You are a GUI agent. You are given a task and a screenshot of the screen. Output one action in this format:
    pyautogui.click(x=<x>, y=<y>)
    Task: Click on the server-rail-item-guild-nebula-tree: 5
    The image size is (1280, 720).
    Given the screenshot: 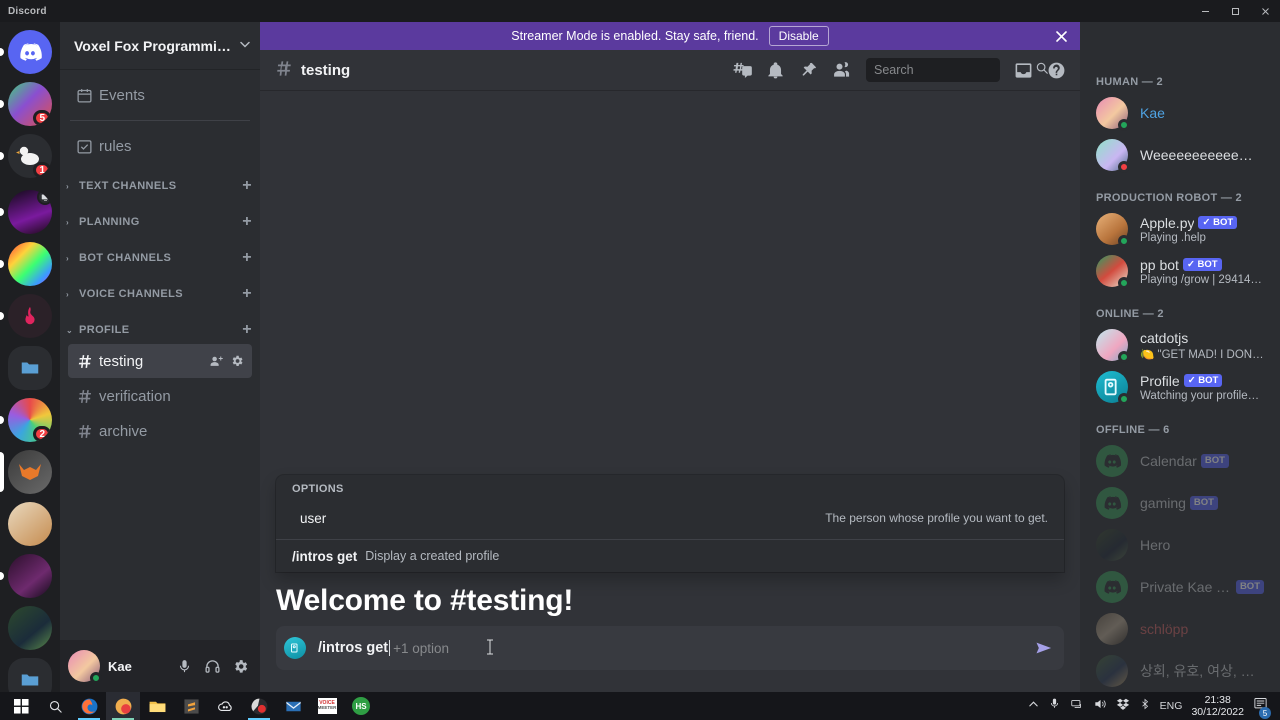 What is the action you would take?
    pyautogui.click(x=30, y=104)
    